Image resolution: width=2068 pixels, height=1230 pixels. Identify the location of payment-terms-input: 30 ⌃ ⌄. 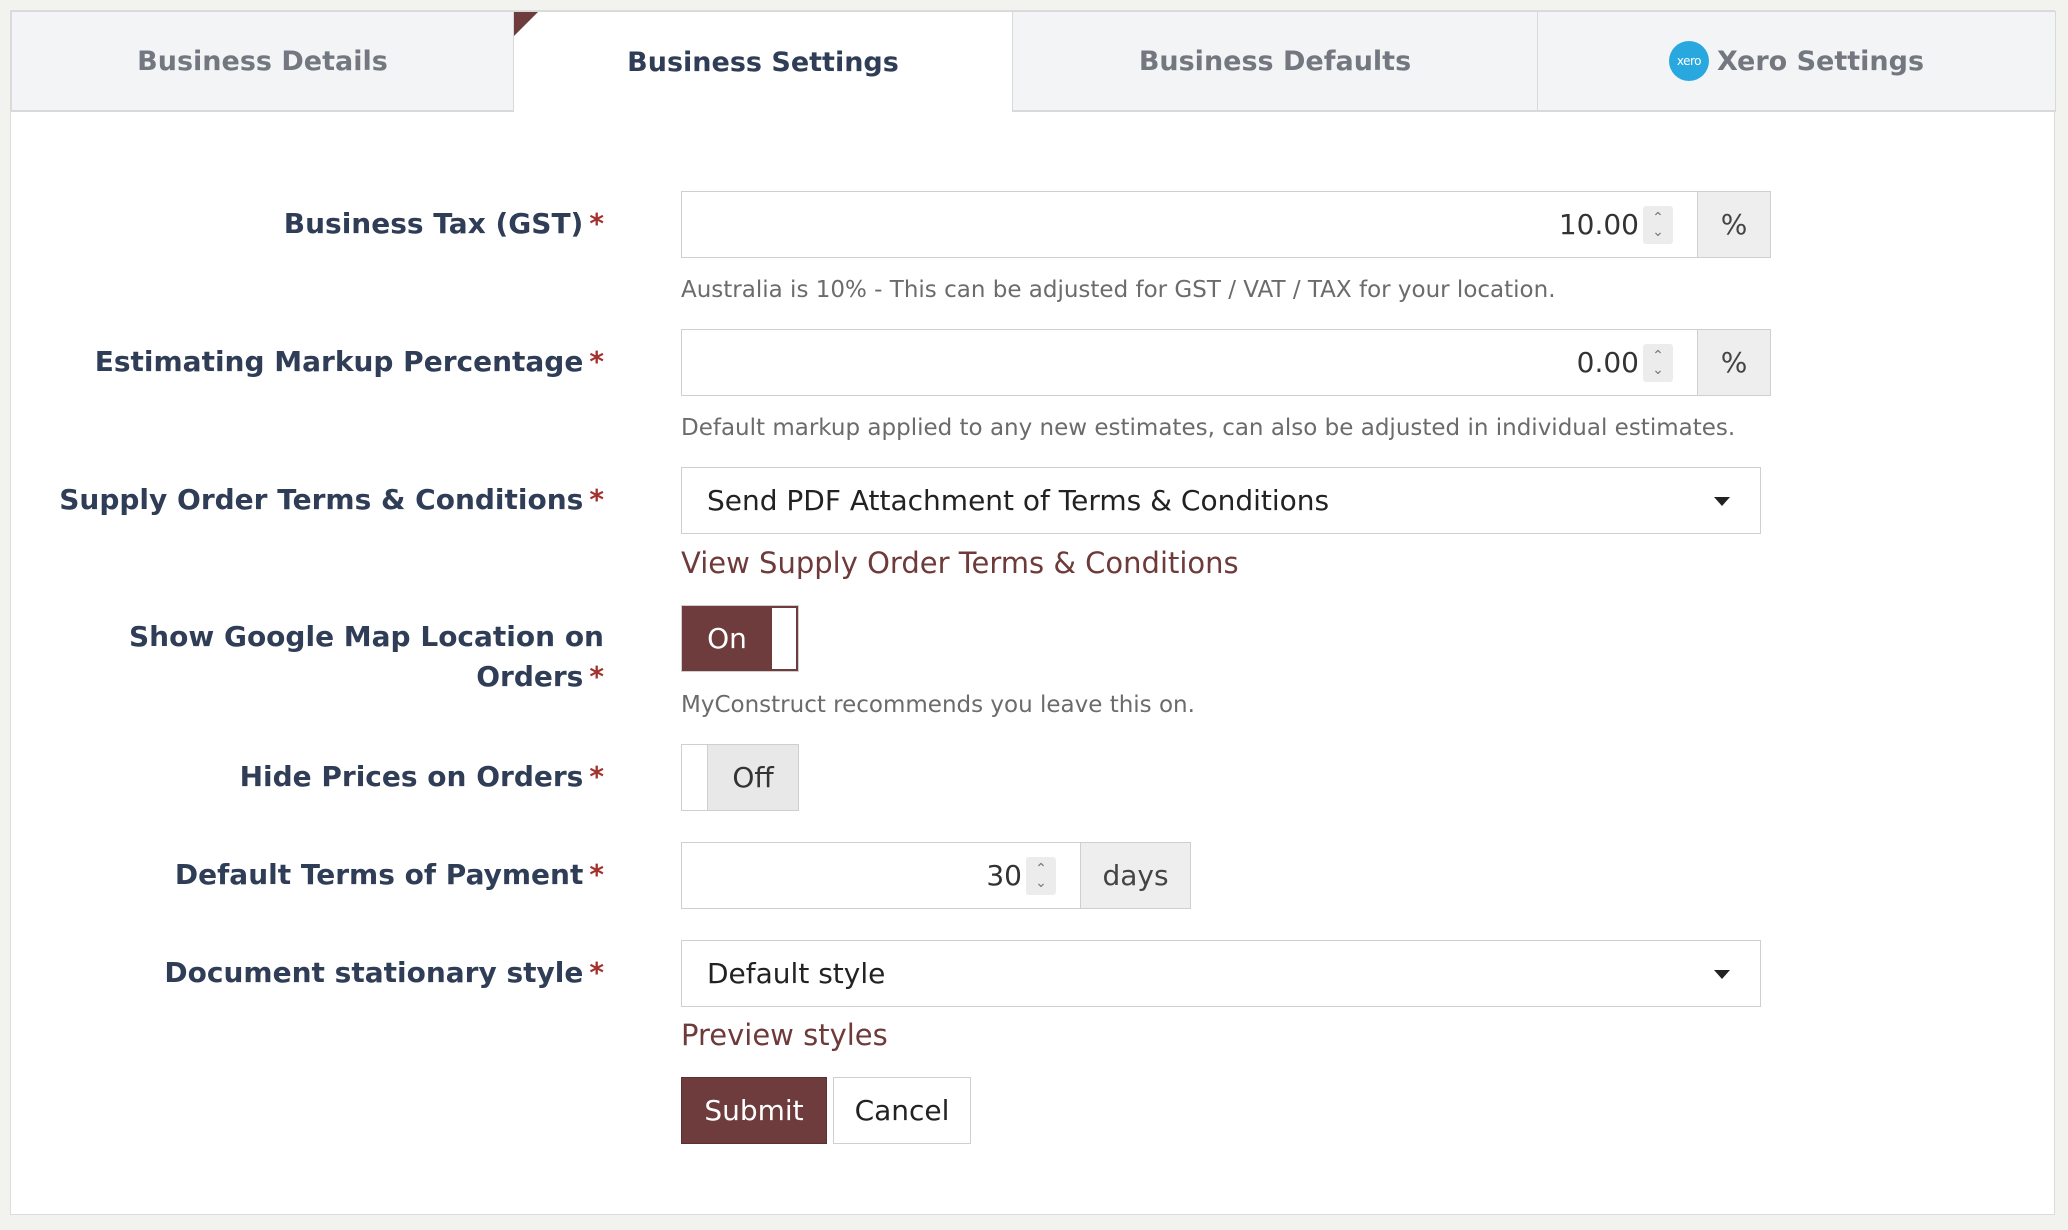
(880, 875).